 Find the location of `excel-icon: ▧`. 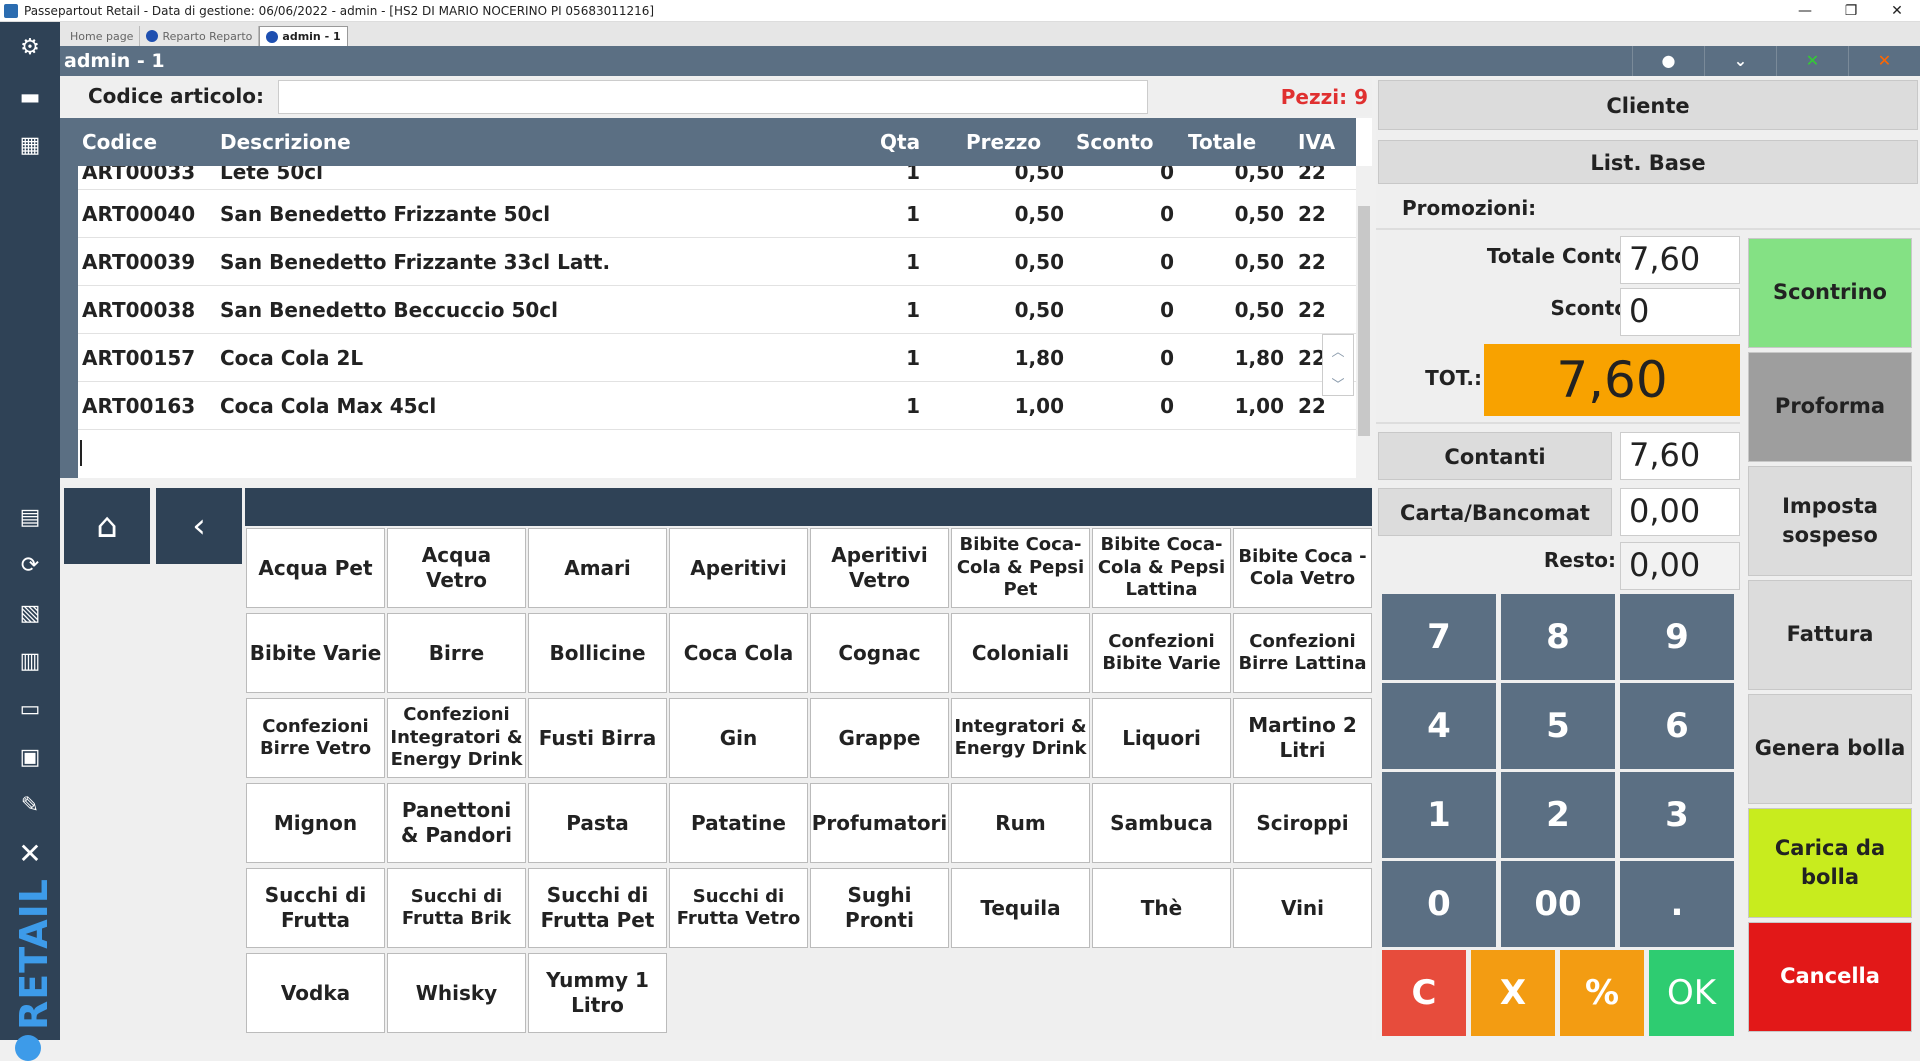

excel-icon: ▧ is located at coordinates (30, 614).